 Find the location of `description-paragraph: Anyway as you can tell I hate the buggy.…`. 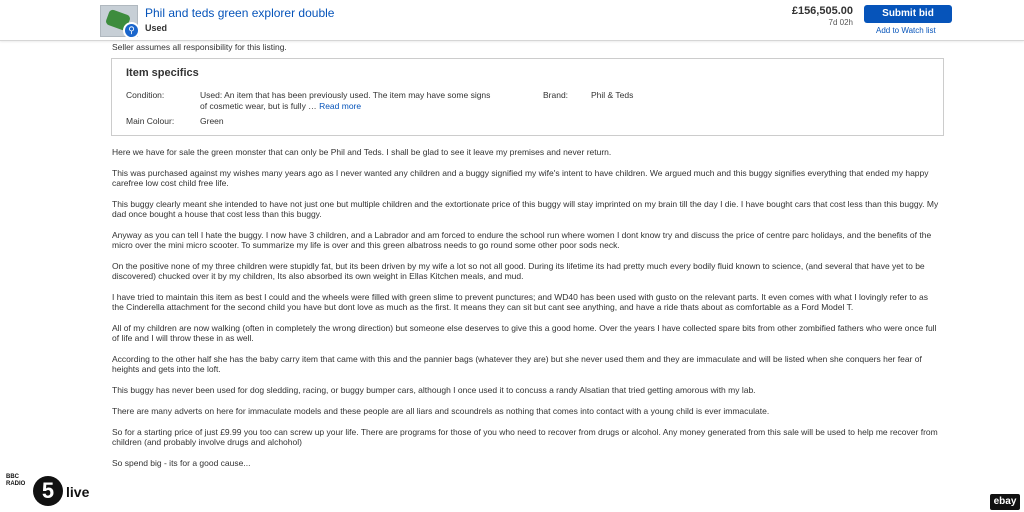

description-paragraph: Anyway as you can tell I hate the buggy.… is located at coordinates (522, 240).